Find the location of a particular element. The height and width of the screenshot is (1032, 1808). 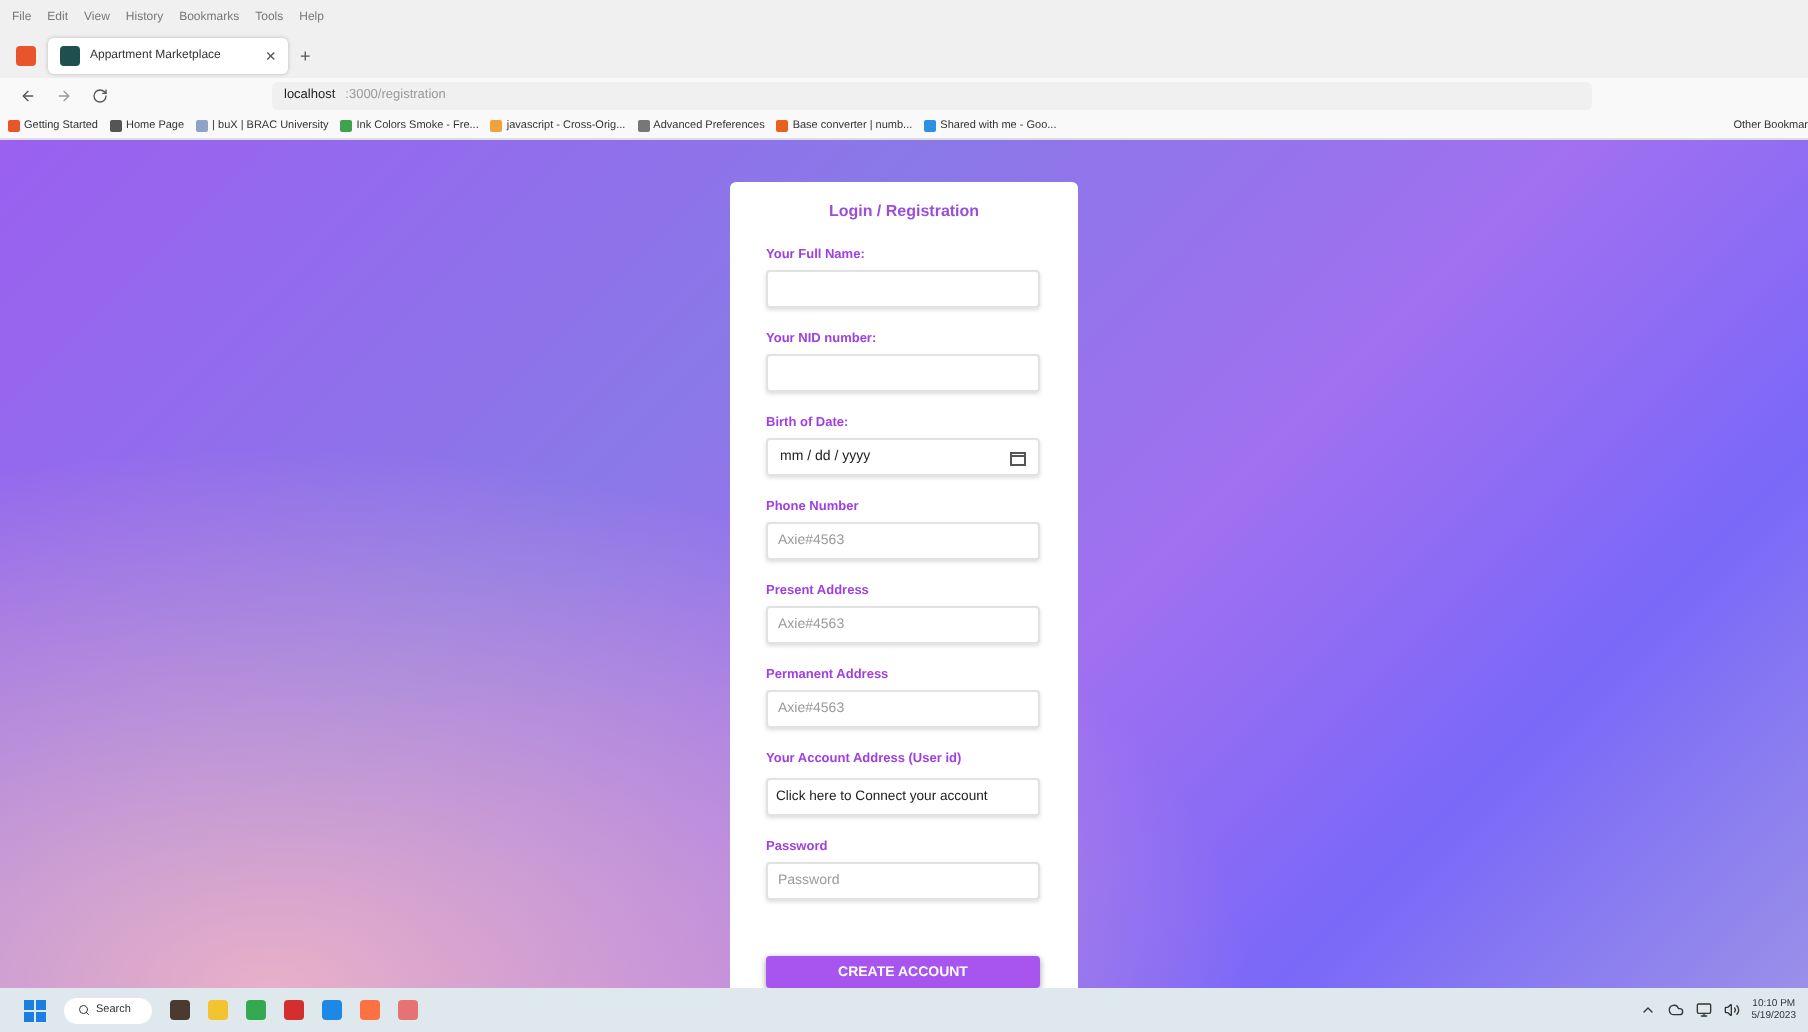

chevron-up-icon is located at coordinates (1647, 1010).